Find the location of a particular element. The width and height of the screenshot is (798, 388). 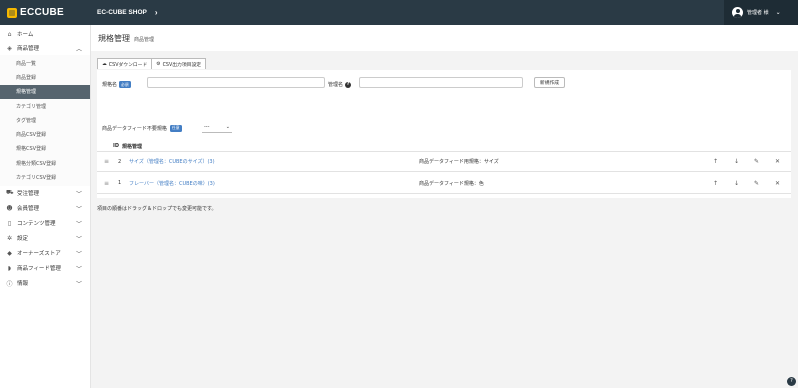

table-header: ID 規格管理 is located at coordinates (444, 145).